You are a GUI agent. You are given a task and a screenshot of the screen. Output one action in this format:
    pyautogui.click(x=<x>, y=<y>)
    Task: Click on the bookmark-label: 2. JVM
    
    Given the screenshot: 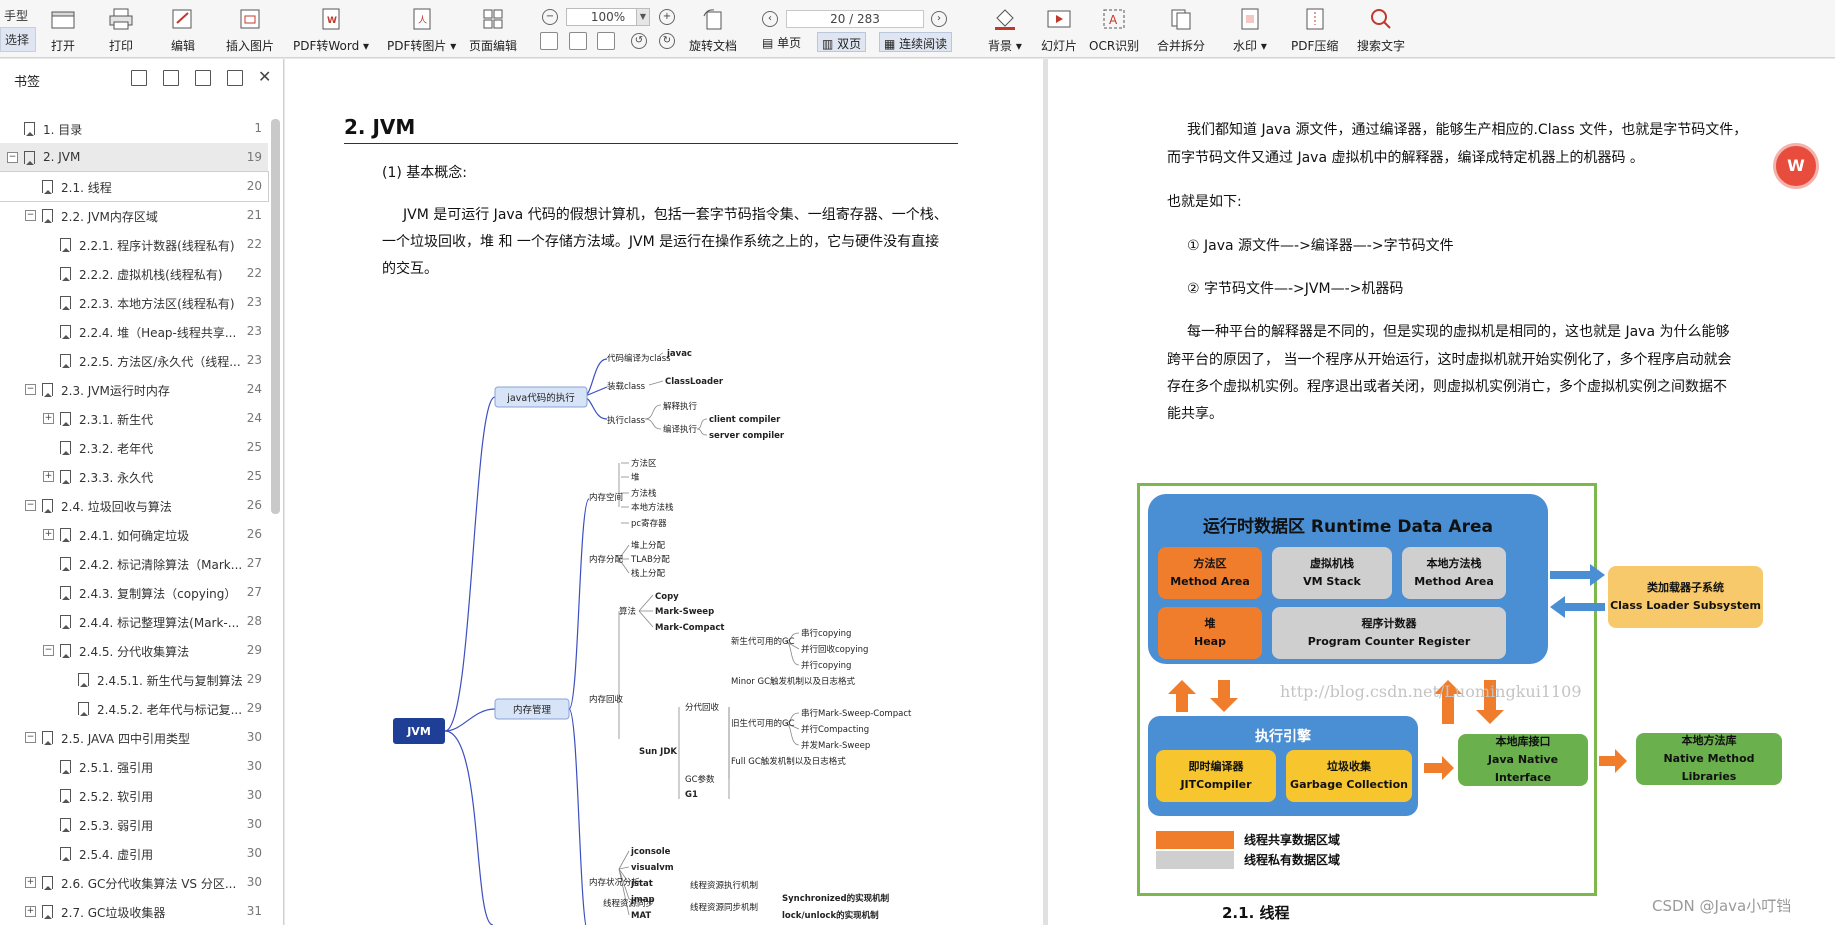 What is the action you would take?
    pyautogui.click(x=62, y=157)
    